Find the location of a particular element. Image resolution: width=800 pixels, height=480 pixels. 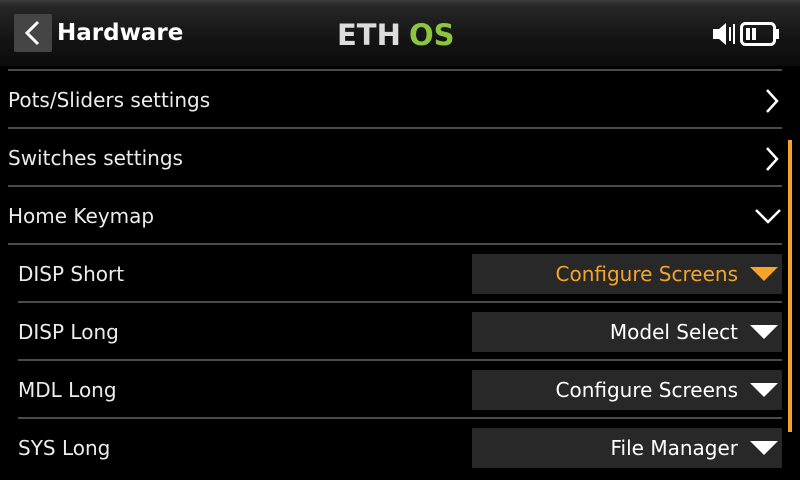

chevron-left-icon is located at coordinates (32, 33).